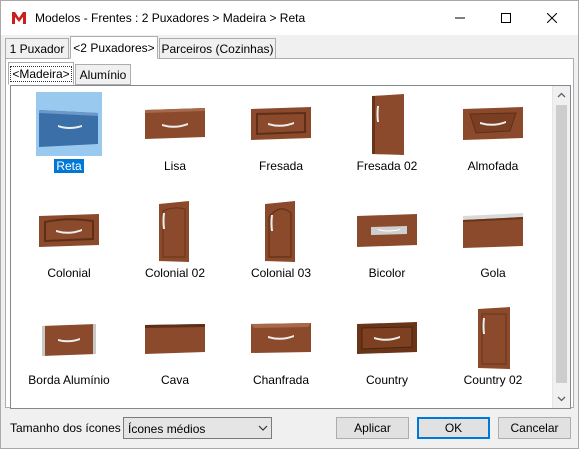 Image resolution: width=579 pixels, height=449 pixels. I want to click on item-label: Cava, so click(174, 380).